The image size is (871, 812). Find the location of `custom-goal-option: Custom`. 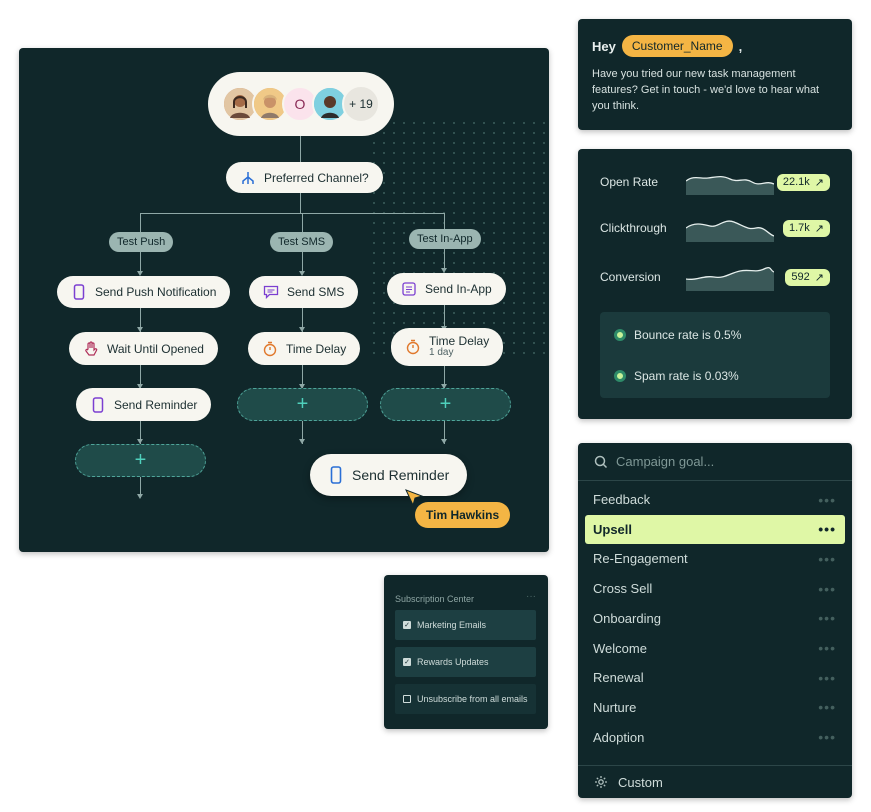

custom-goal-option: Custom is located at coordinates (715, 781).